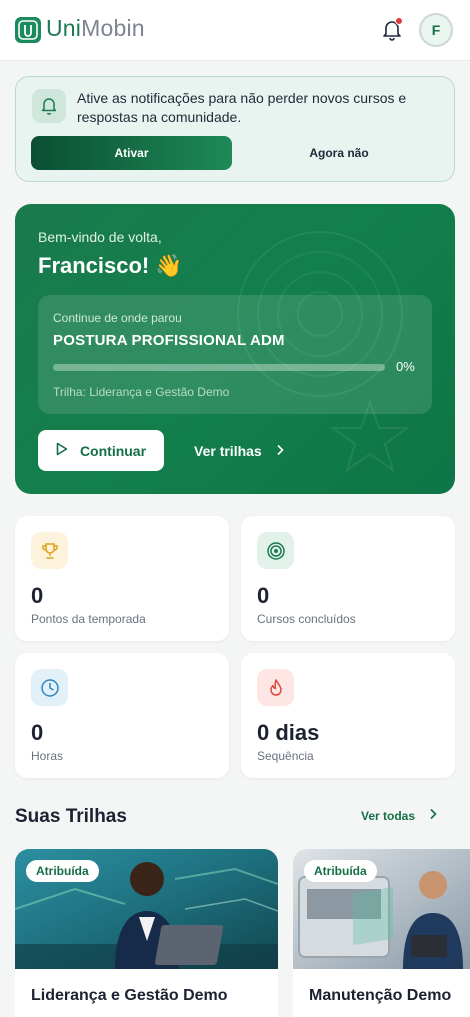  I want to click on flame-icon, so click(275, 687).